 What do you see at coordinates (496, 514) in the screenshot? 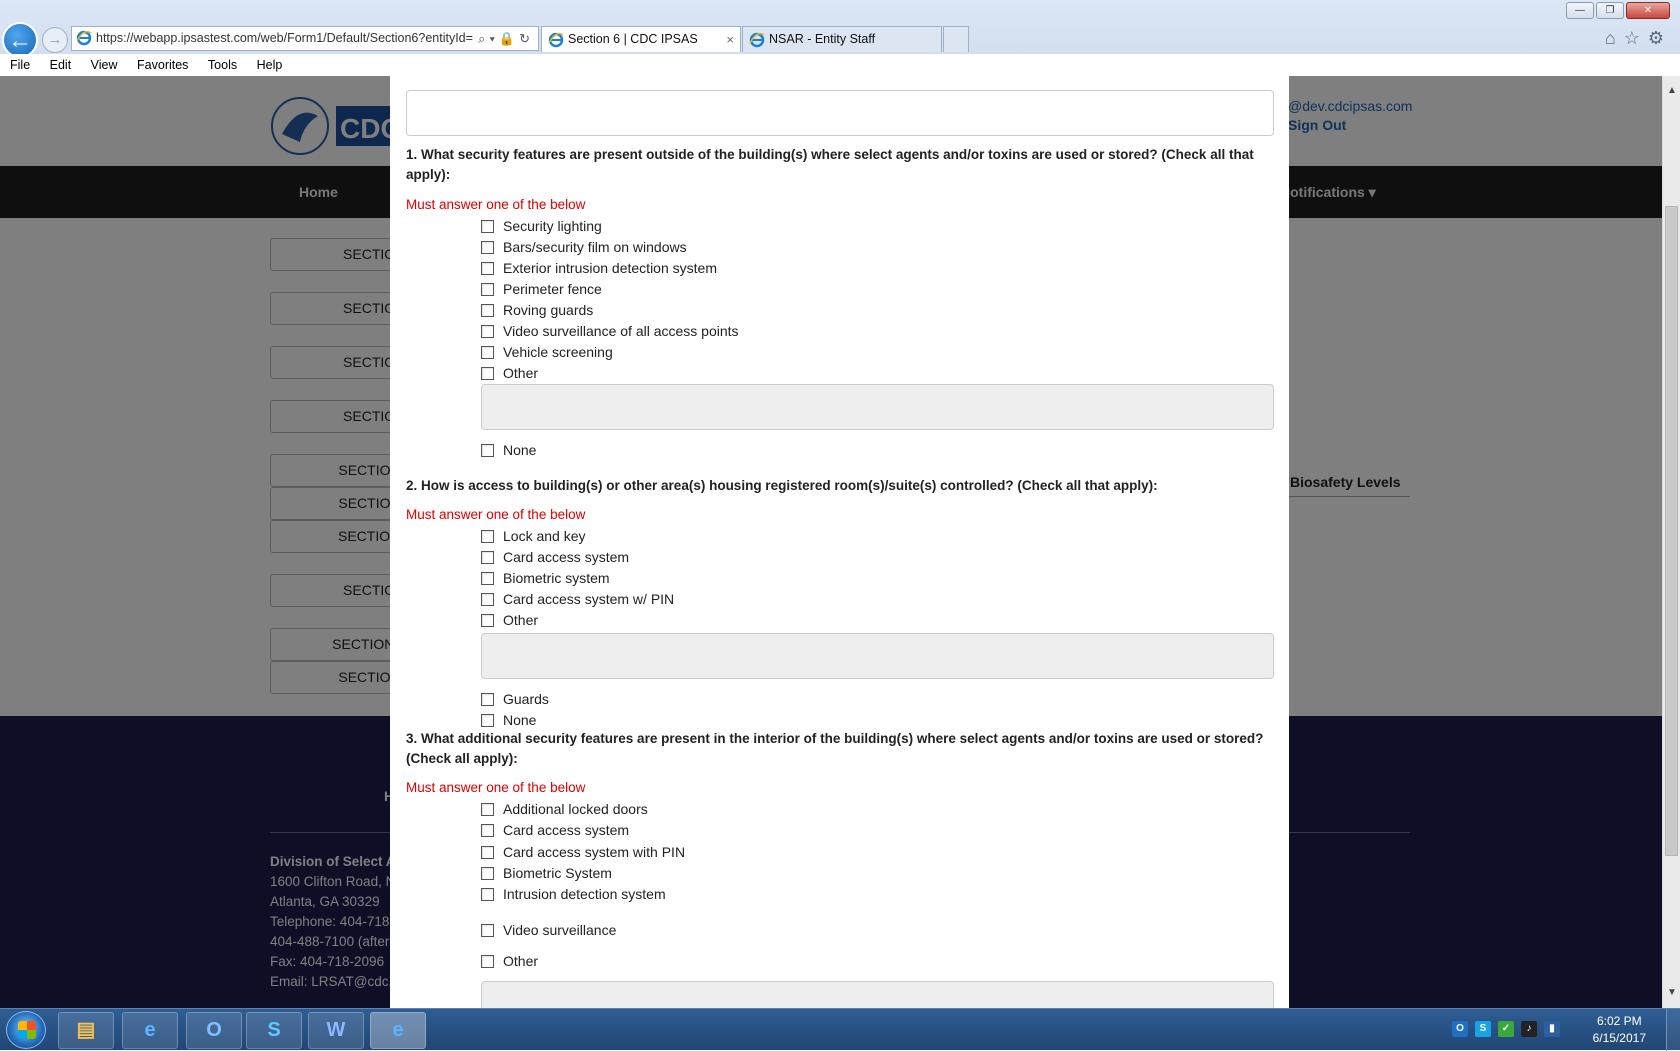
I see `required-message: Must answer one of the below` at bounding box center [496, 514].